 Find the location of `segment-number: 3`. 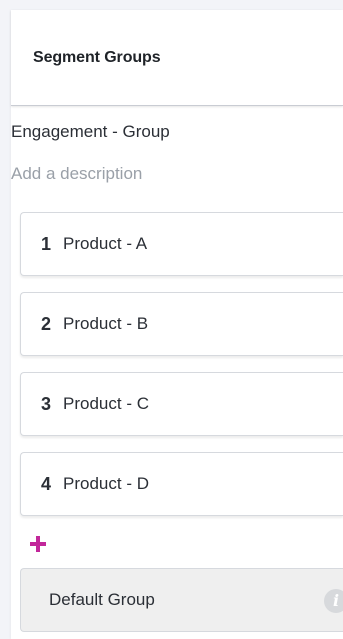

segment-number: 3 is located at coordinates (46, 403).